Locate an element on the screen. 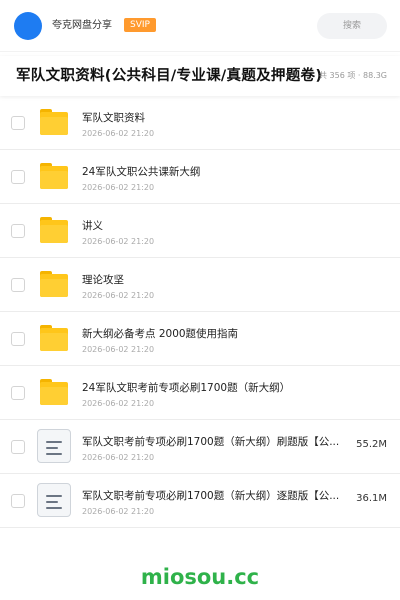  folder-title-bar: 军队文职资料(公共科目/专业课/真题及押题卷) 共 356 项 · 88.3G is located at coordinates (200, 76).